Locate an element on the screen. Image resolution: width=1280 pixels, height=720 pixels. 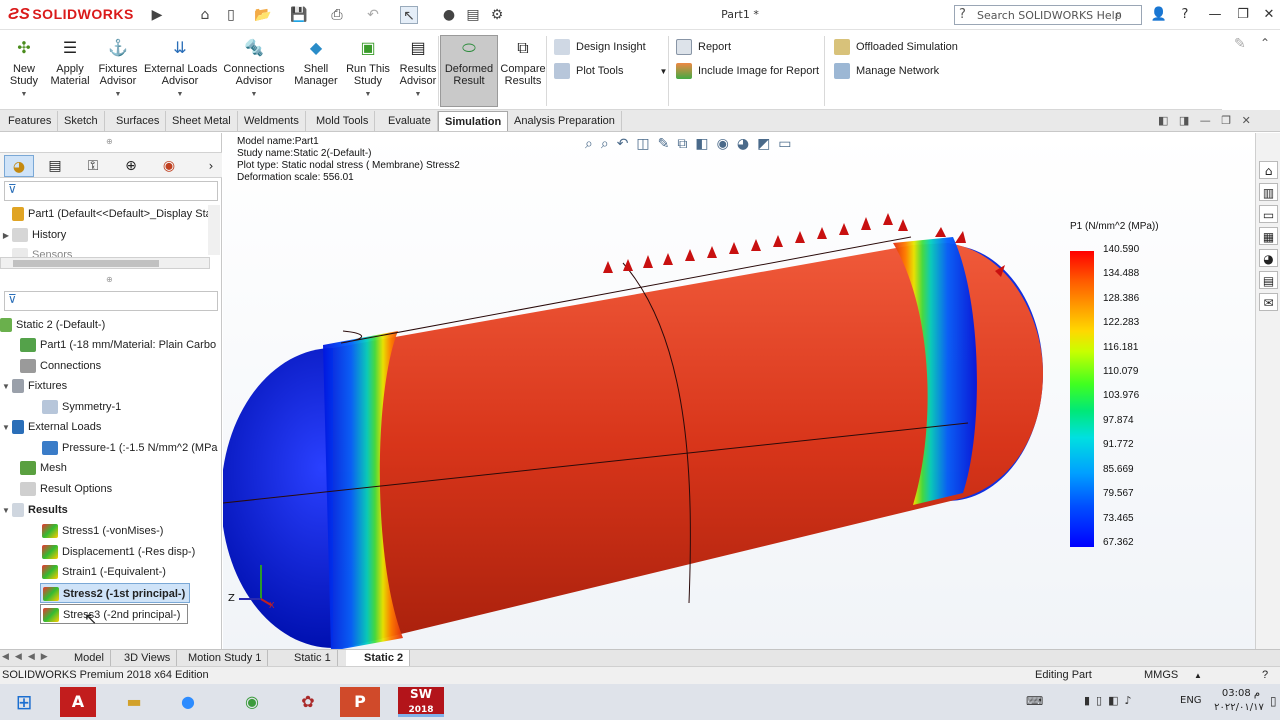
tray-icons: ▮▯◧♪ is located at coordinates (1111, 700).